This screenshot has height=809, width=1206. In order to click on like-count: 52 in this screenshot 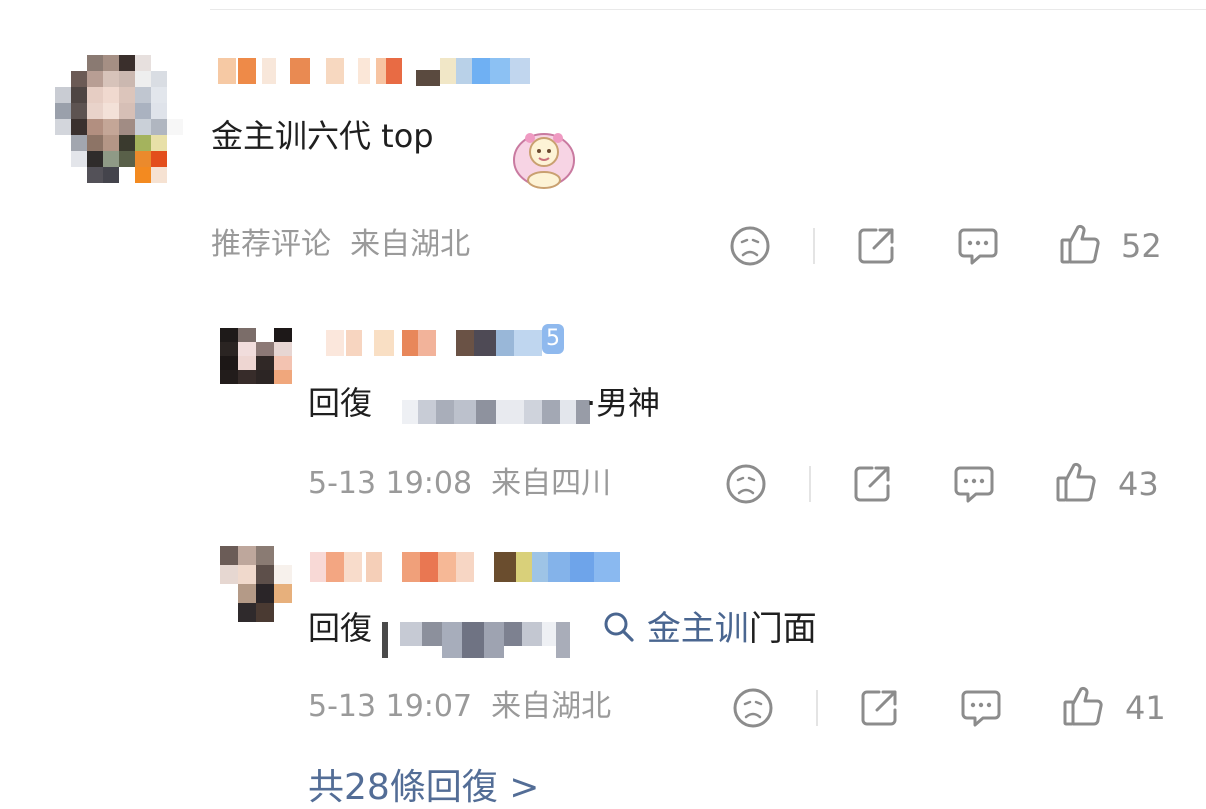, I will do `click(1141, 246)`.